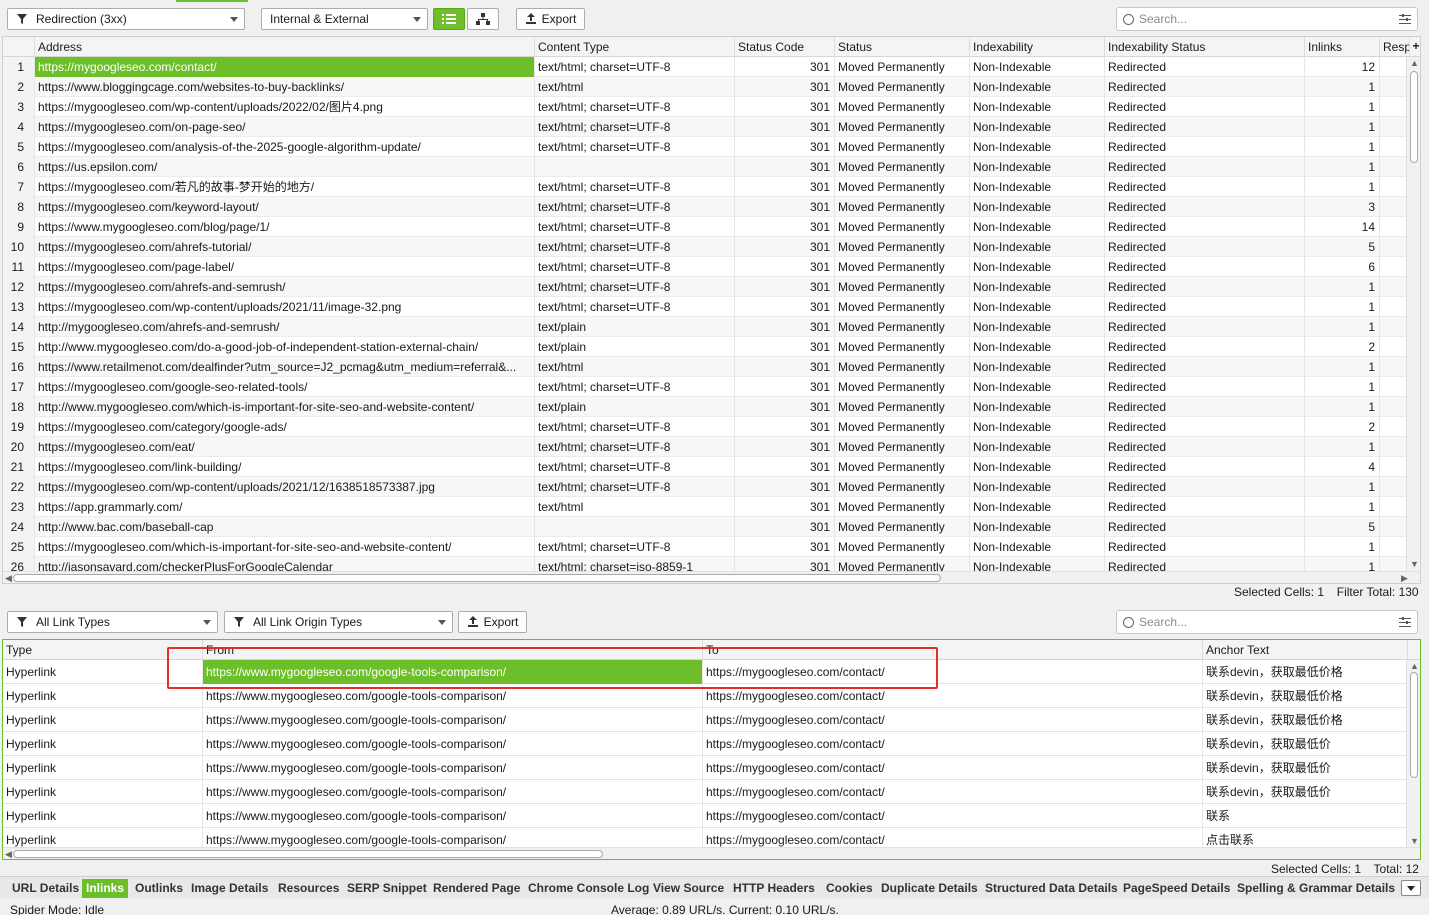  Describe the element at coordinates (19, 527) in the screenshot. I see `row-index: 24` at that location.